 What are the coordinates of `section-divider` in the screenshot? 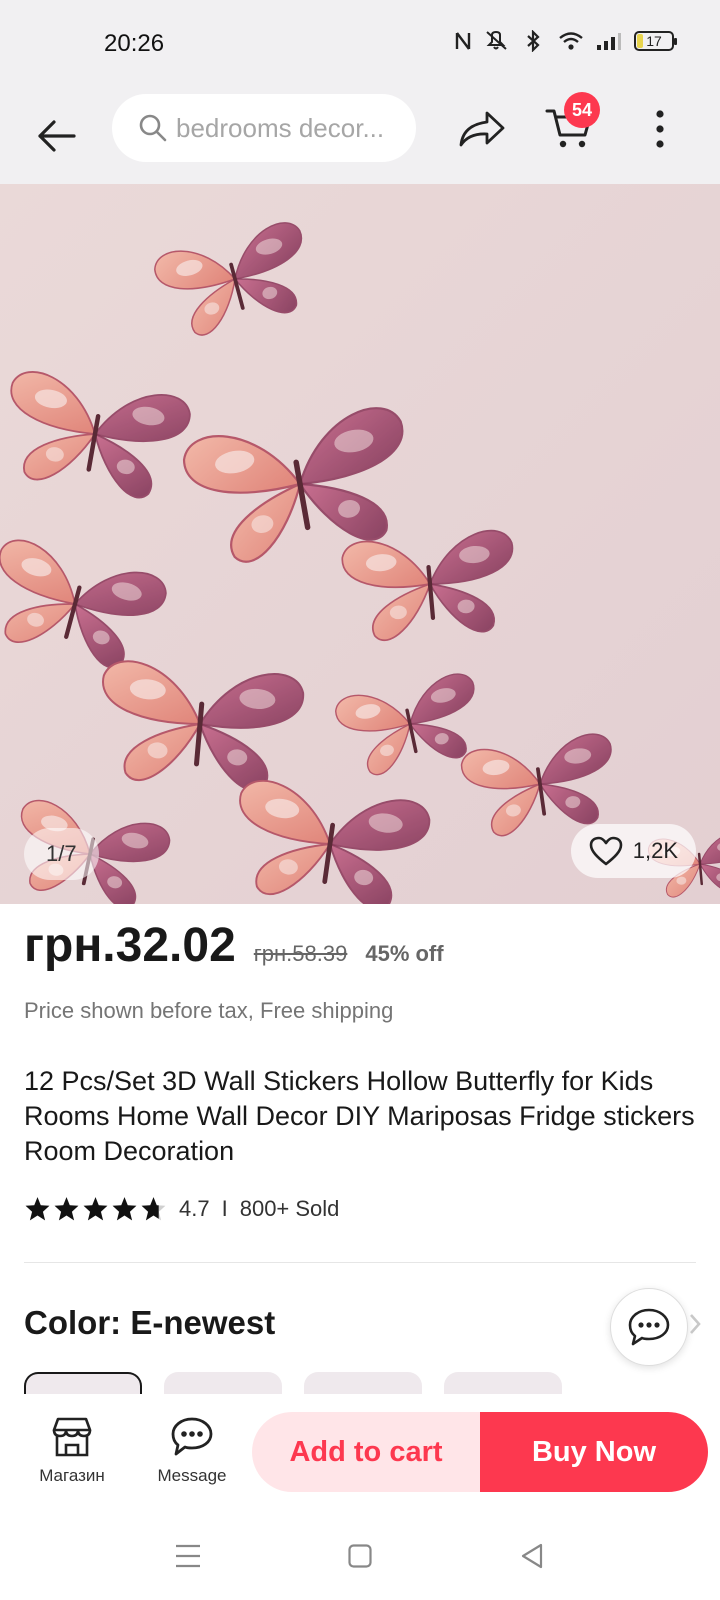 It's located at (360, 1262).